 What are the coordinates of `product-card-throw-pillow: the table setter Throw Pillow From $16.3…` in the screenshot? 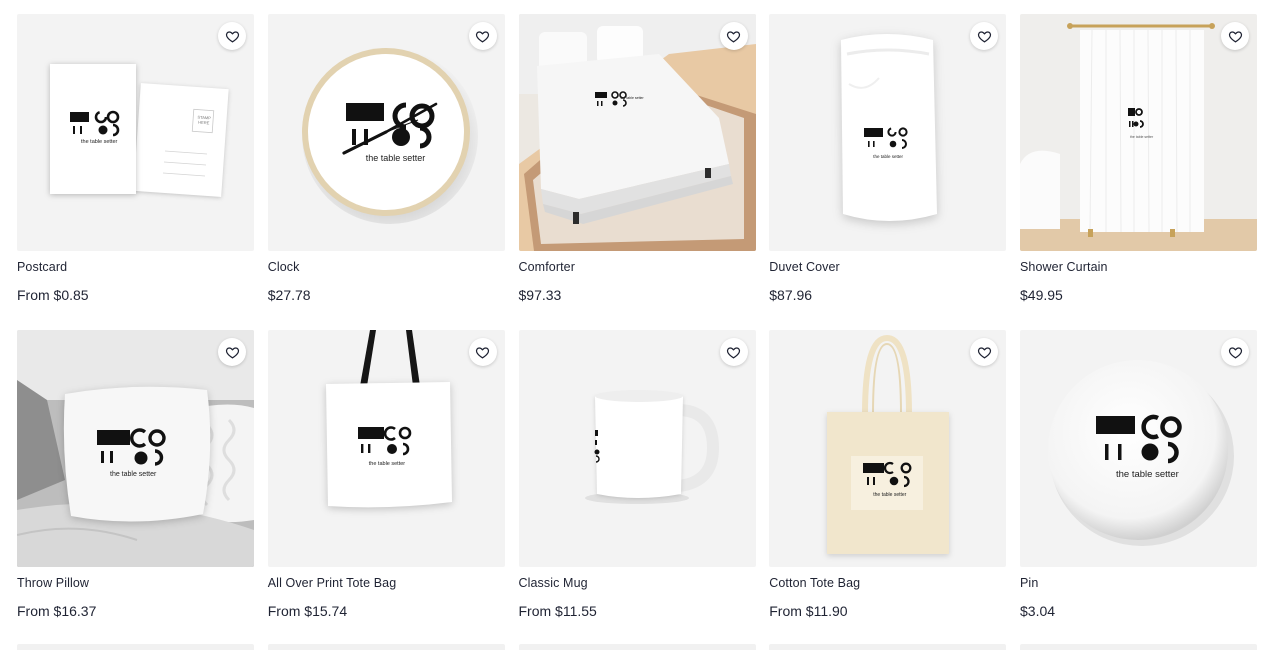 It's located at (135, 488).